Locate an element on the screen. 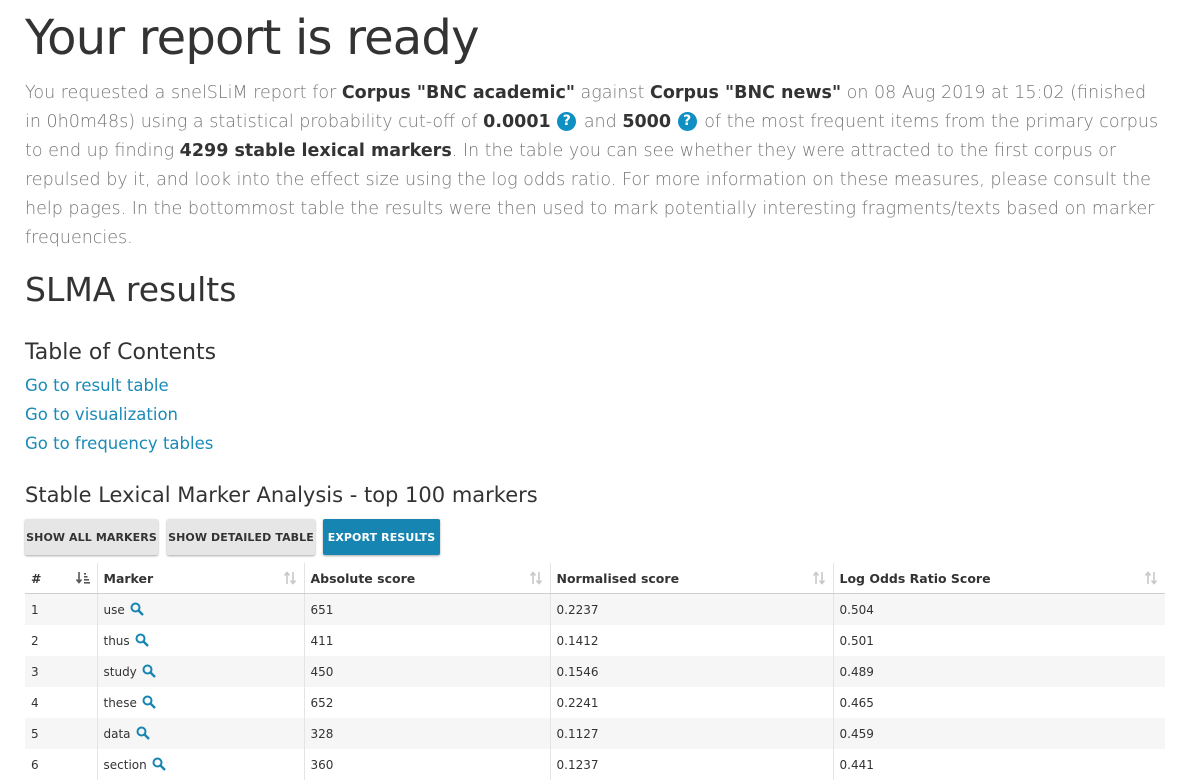 The width and height of the screenshot is (1181, 780). marker-label: data is located at coordinates (117, 734).